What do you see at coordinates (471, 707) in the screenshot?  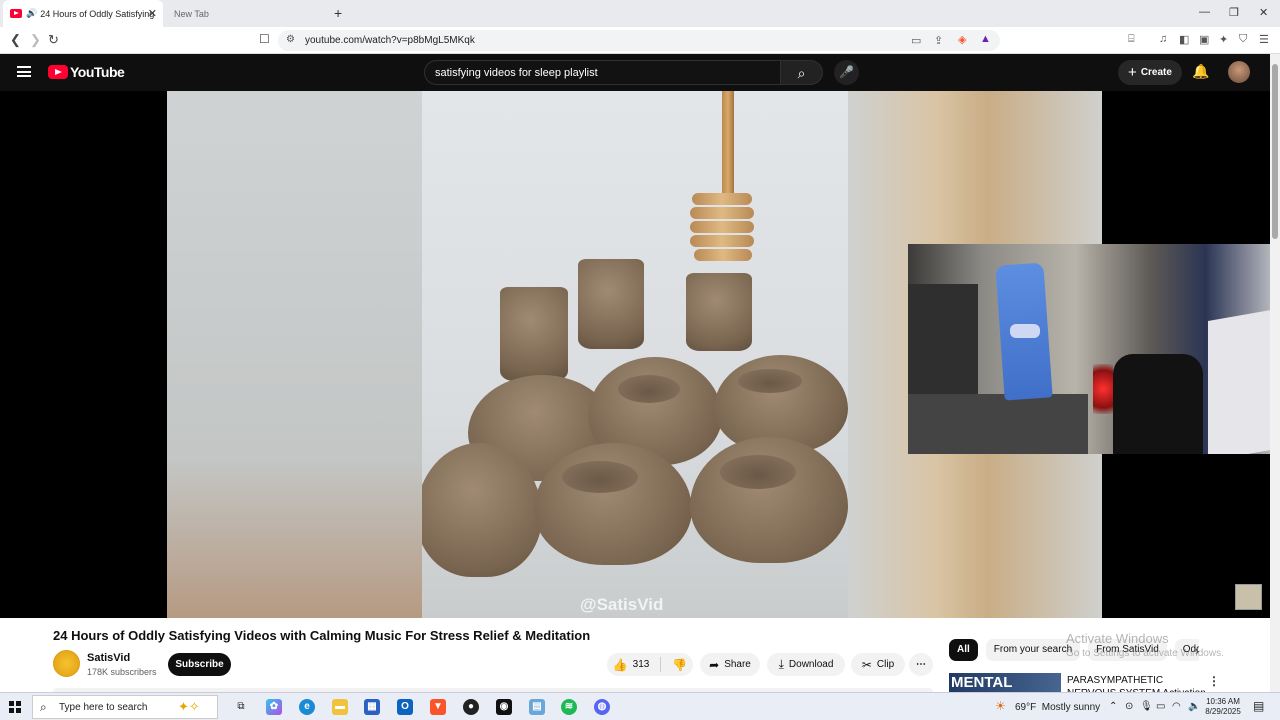 I see `obs-icon: ●` at bounding box center [471, 707].